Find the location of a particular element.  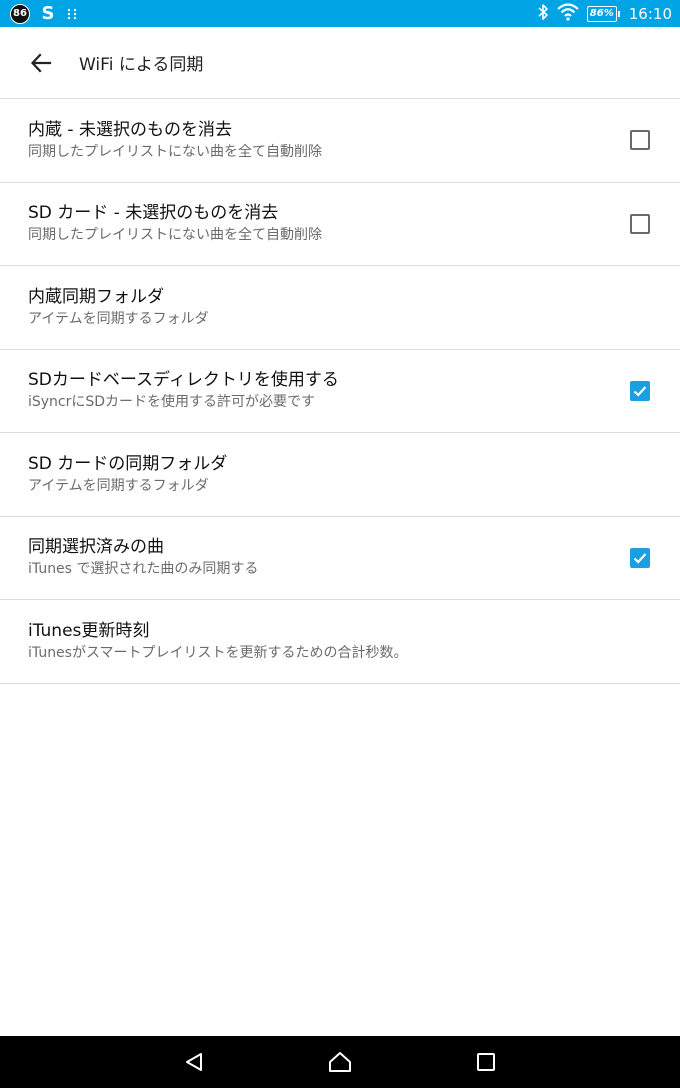

setting-subtitle: iTunes で選択された曲のみ同期する is located at coordinates (143, 569).